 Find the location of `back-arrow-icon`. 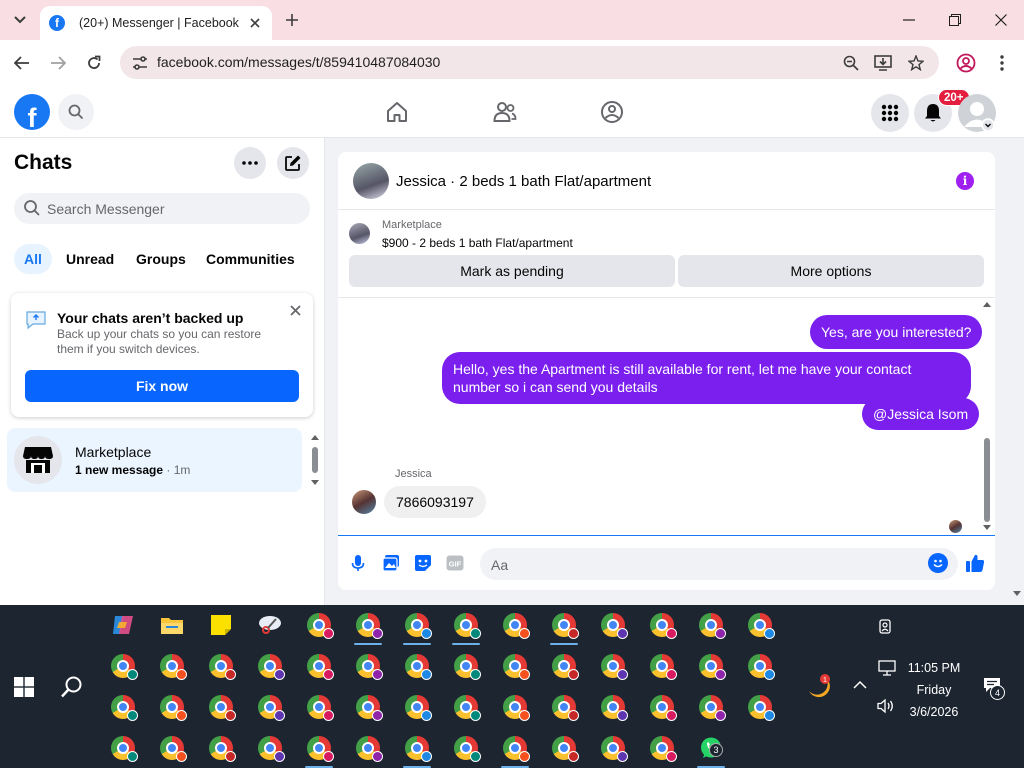

back-arrow-icon is located at coordinates (22, 63).